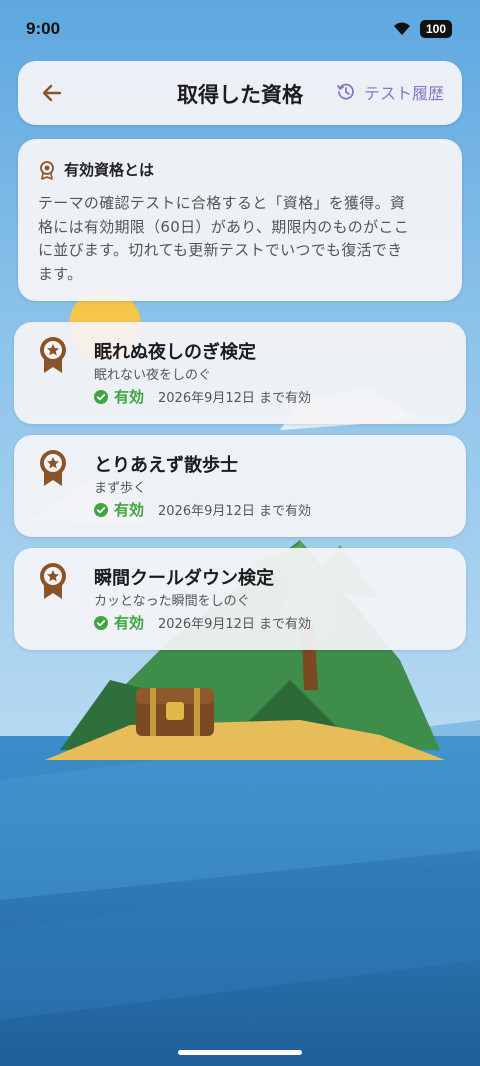 The height and width of the screenshot is (1066, 480). I want to click on battery-icon: 100, so click(436, 29).